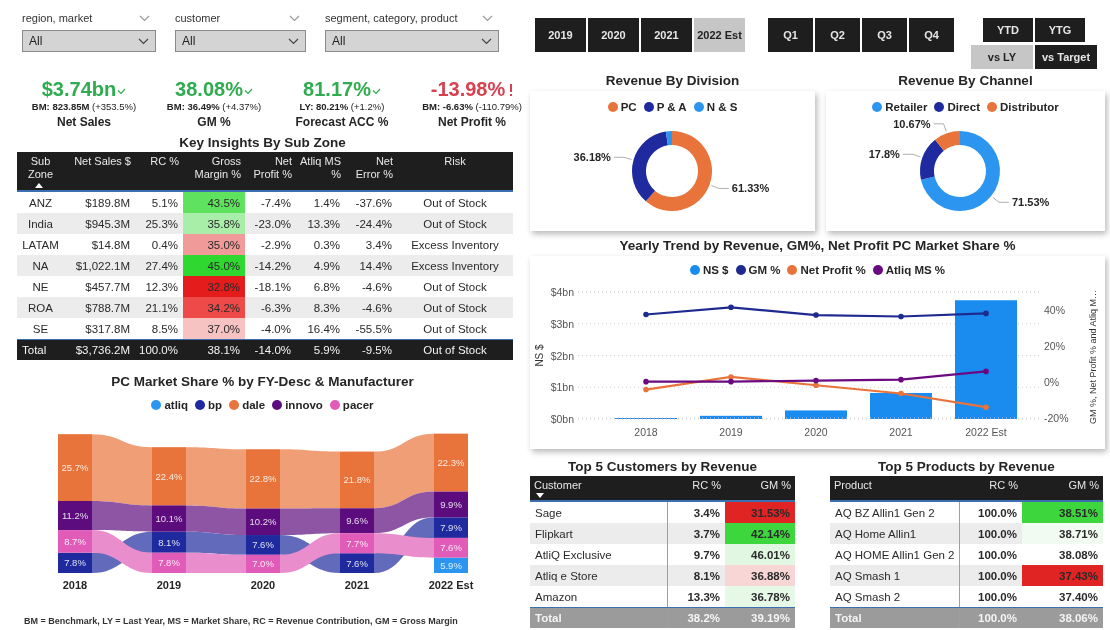  What do you see at coordinates (102, 161) in the screenshot?
I see `column-header: Net Sales $` at bounding box center [102, 161].